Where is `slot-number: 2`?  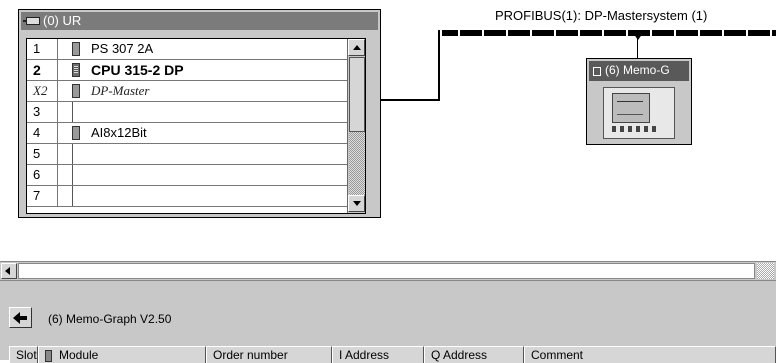 slot-number: 2 is located at coordinates (42, 70).